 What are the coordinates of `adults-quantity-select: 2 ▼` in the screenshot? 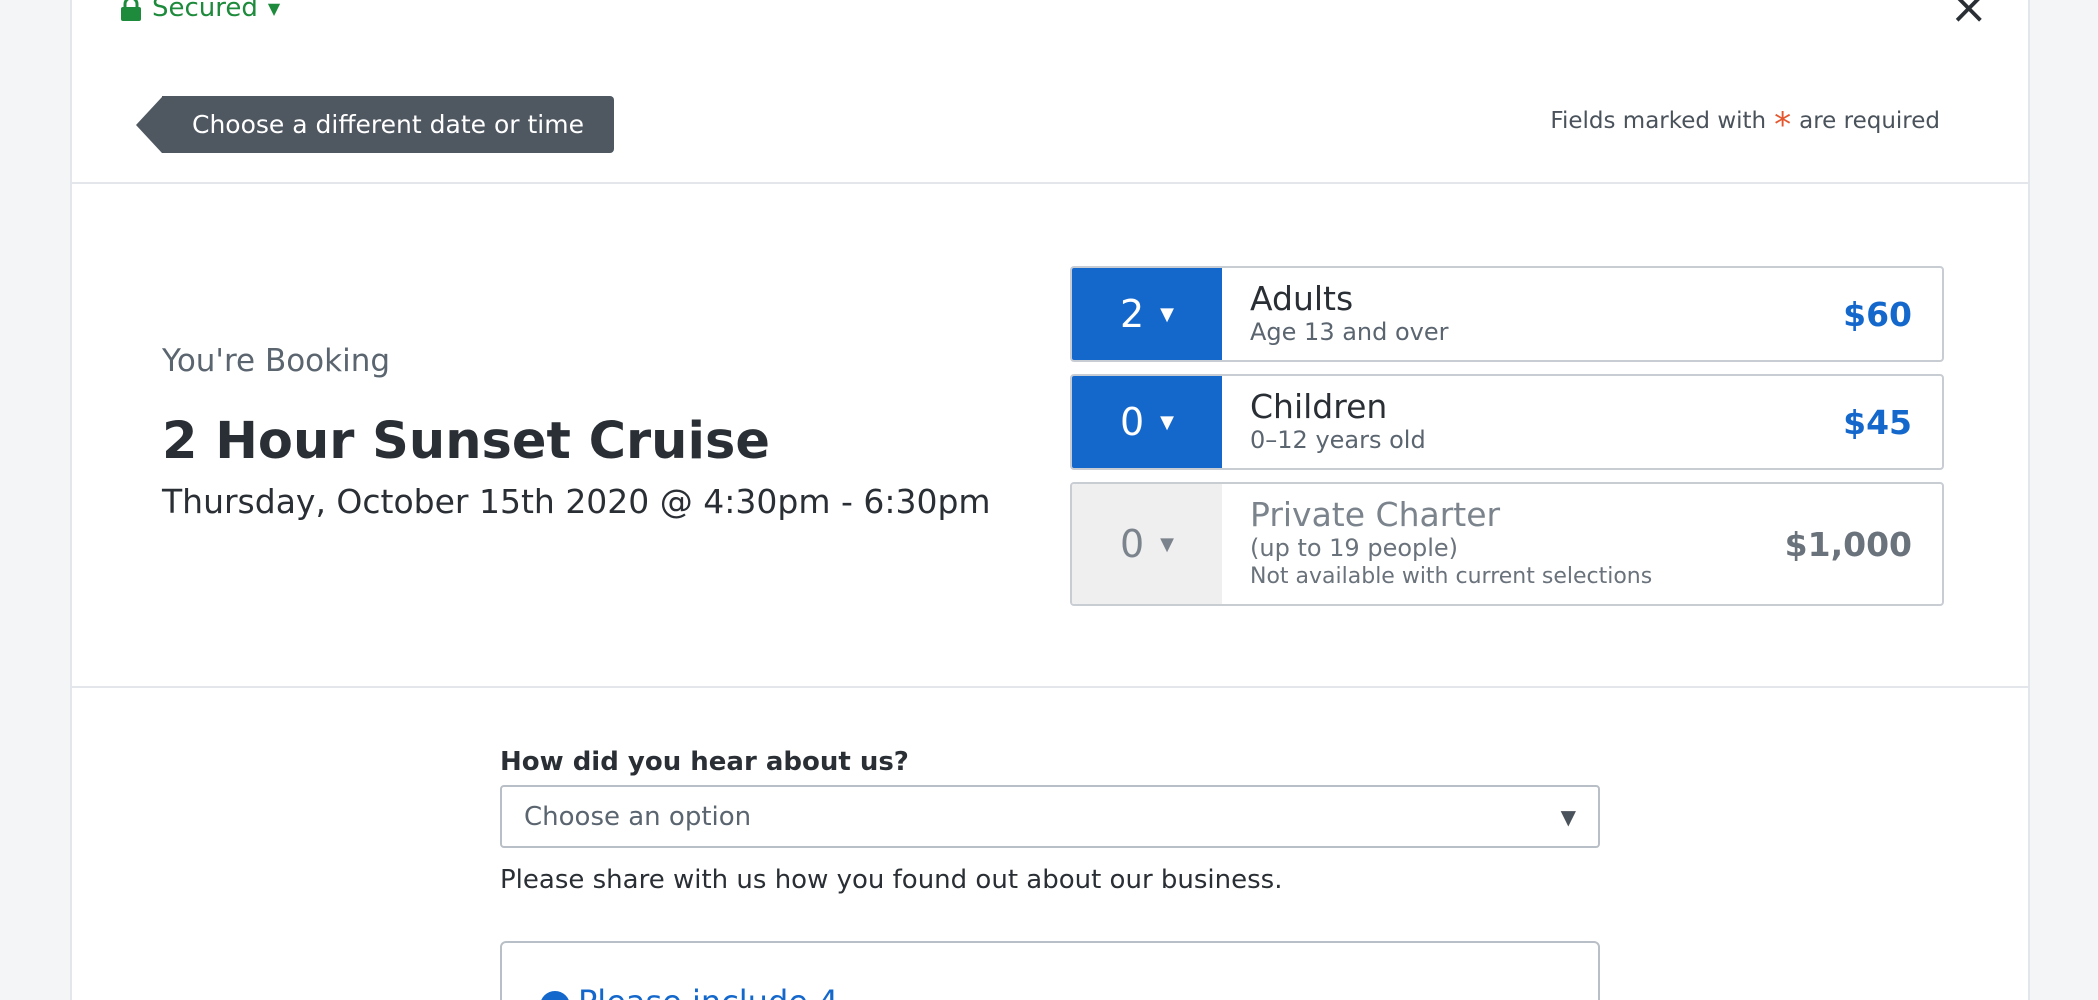 It's located at (1147, 314).